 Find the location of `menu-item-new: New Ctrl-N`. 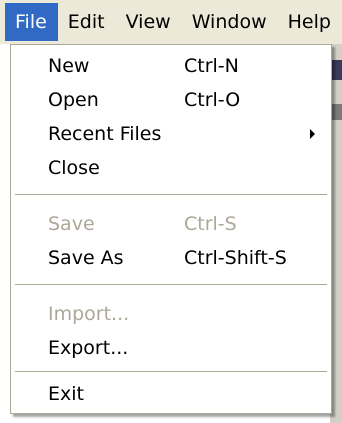

menu-item-new: New Ctrl-N is located at coordinates (171, 66).